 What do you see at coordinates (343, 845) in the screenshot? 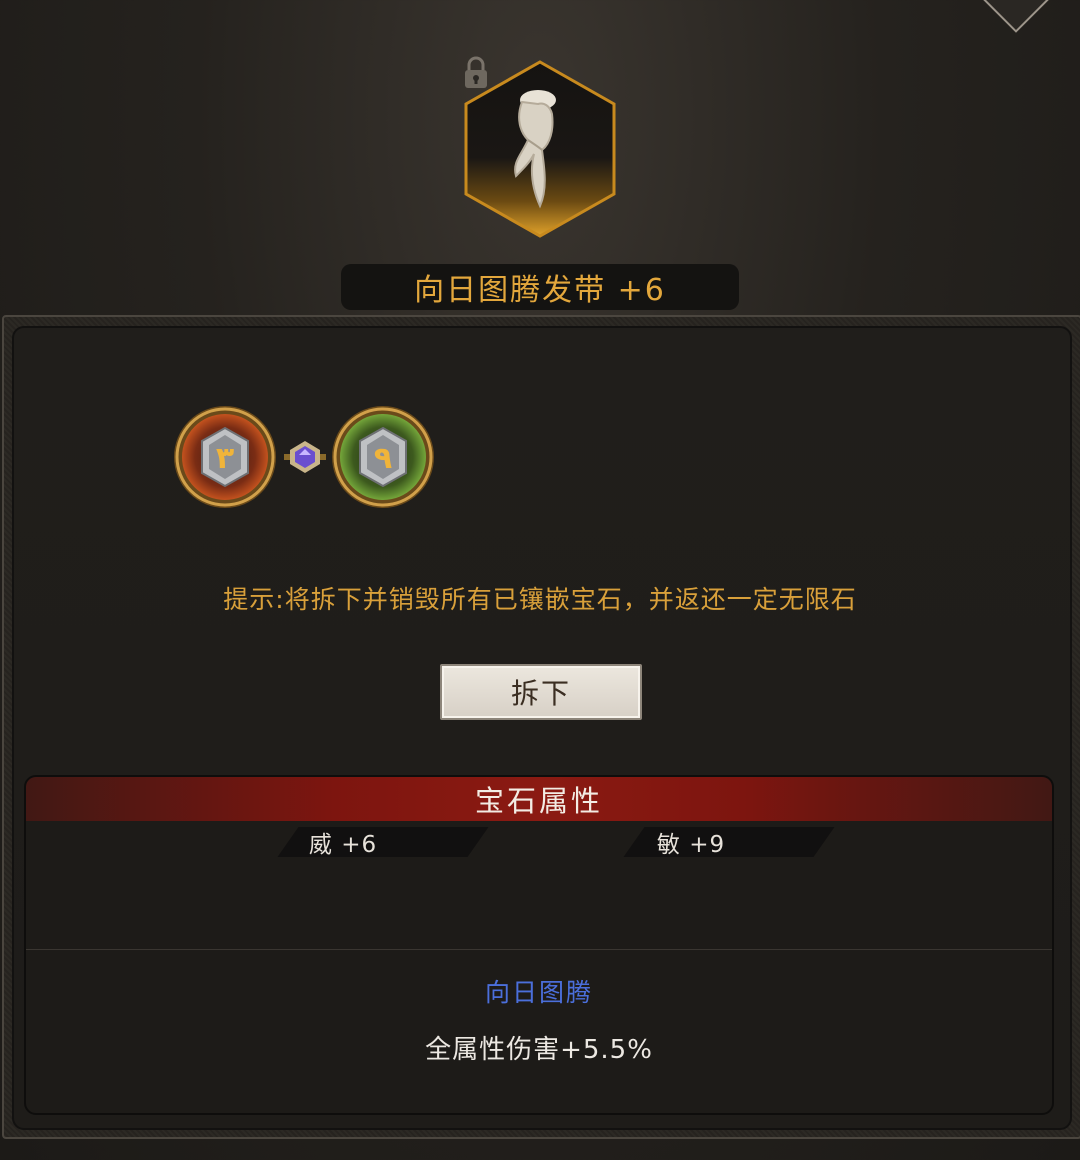
I see `stat-item: 威 +6` at bounding box center [343, 845].